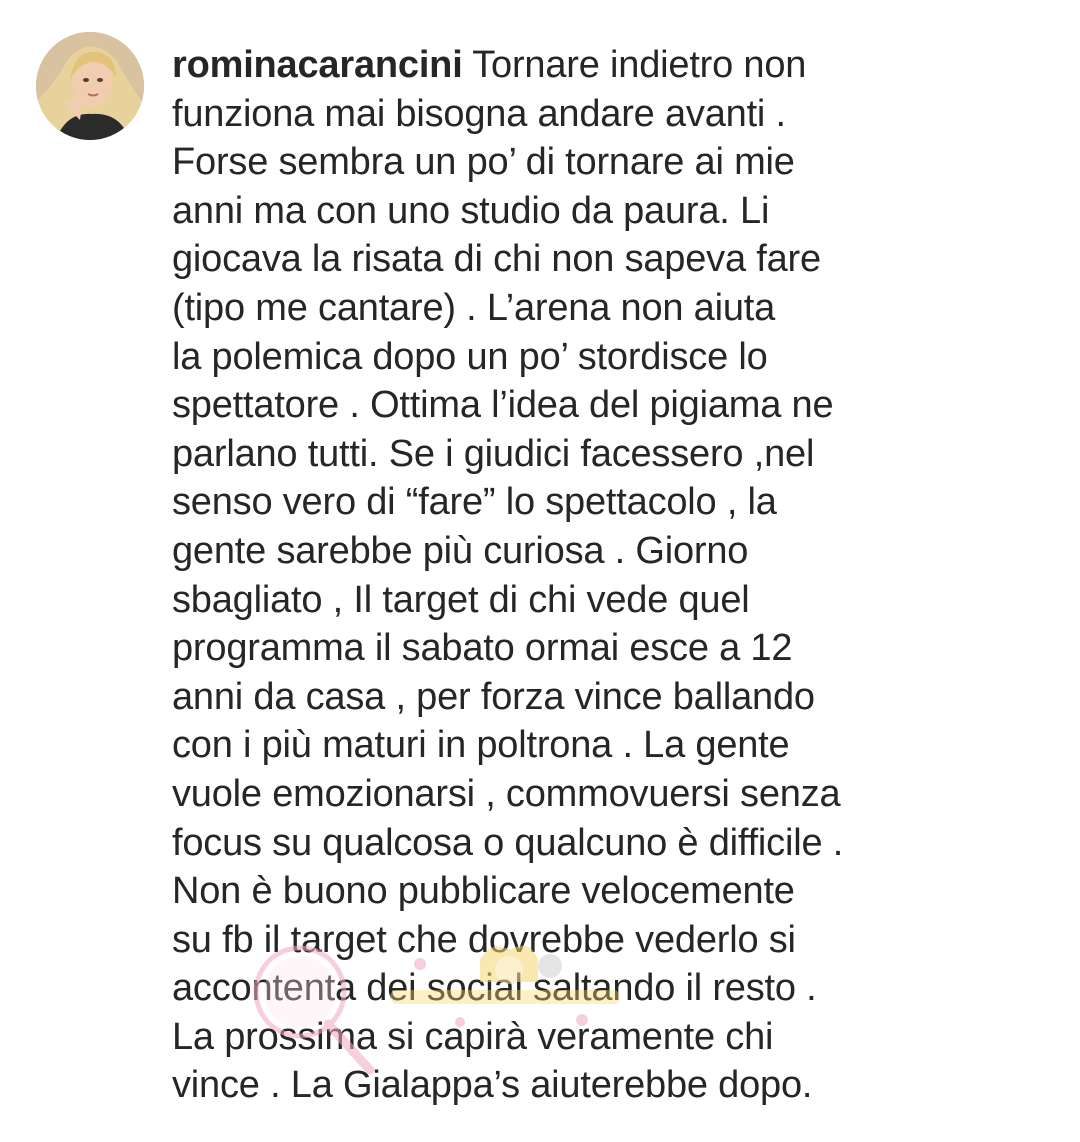 The height and width of the screenshot is (1142, 1080). I want to click on comment-line: La prossima si capirà veramente chi, so click(473, 1036).